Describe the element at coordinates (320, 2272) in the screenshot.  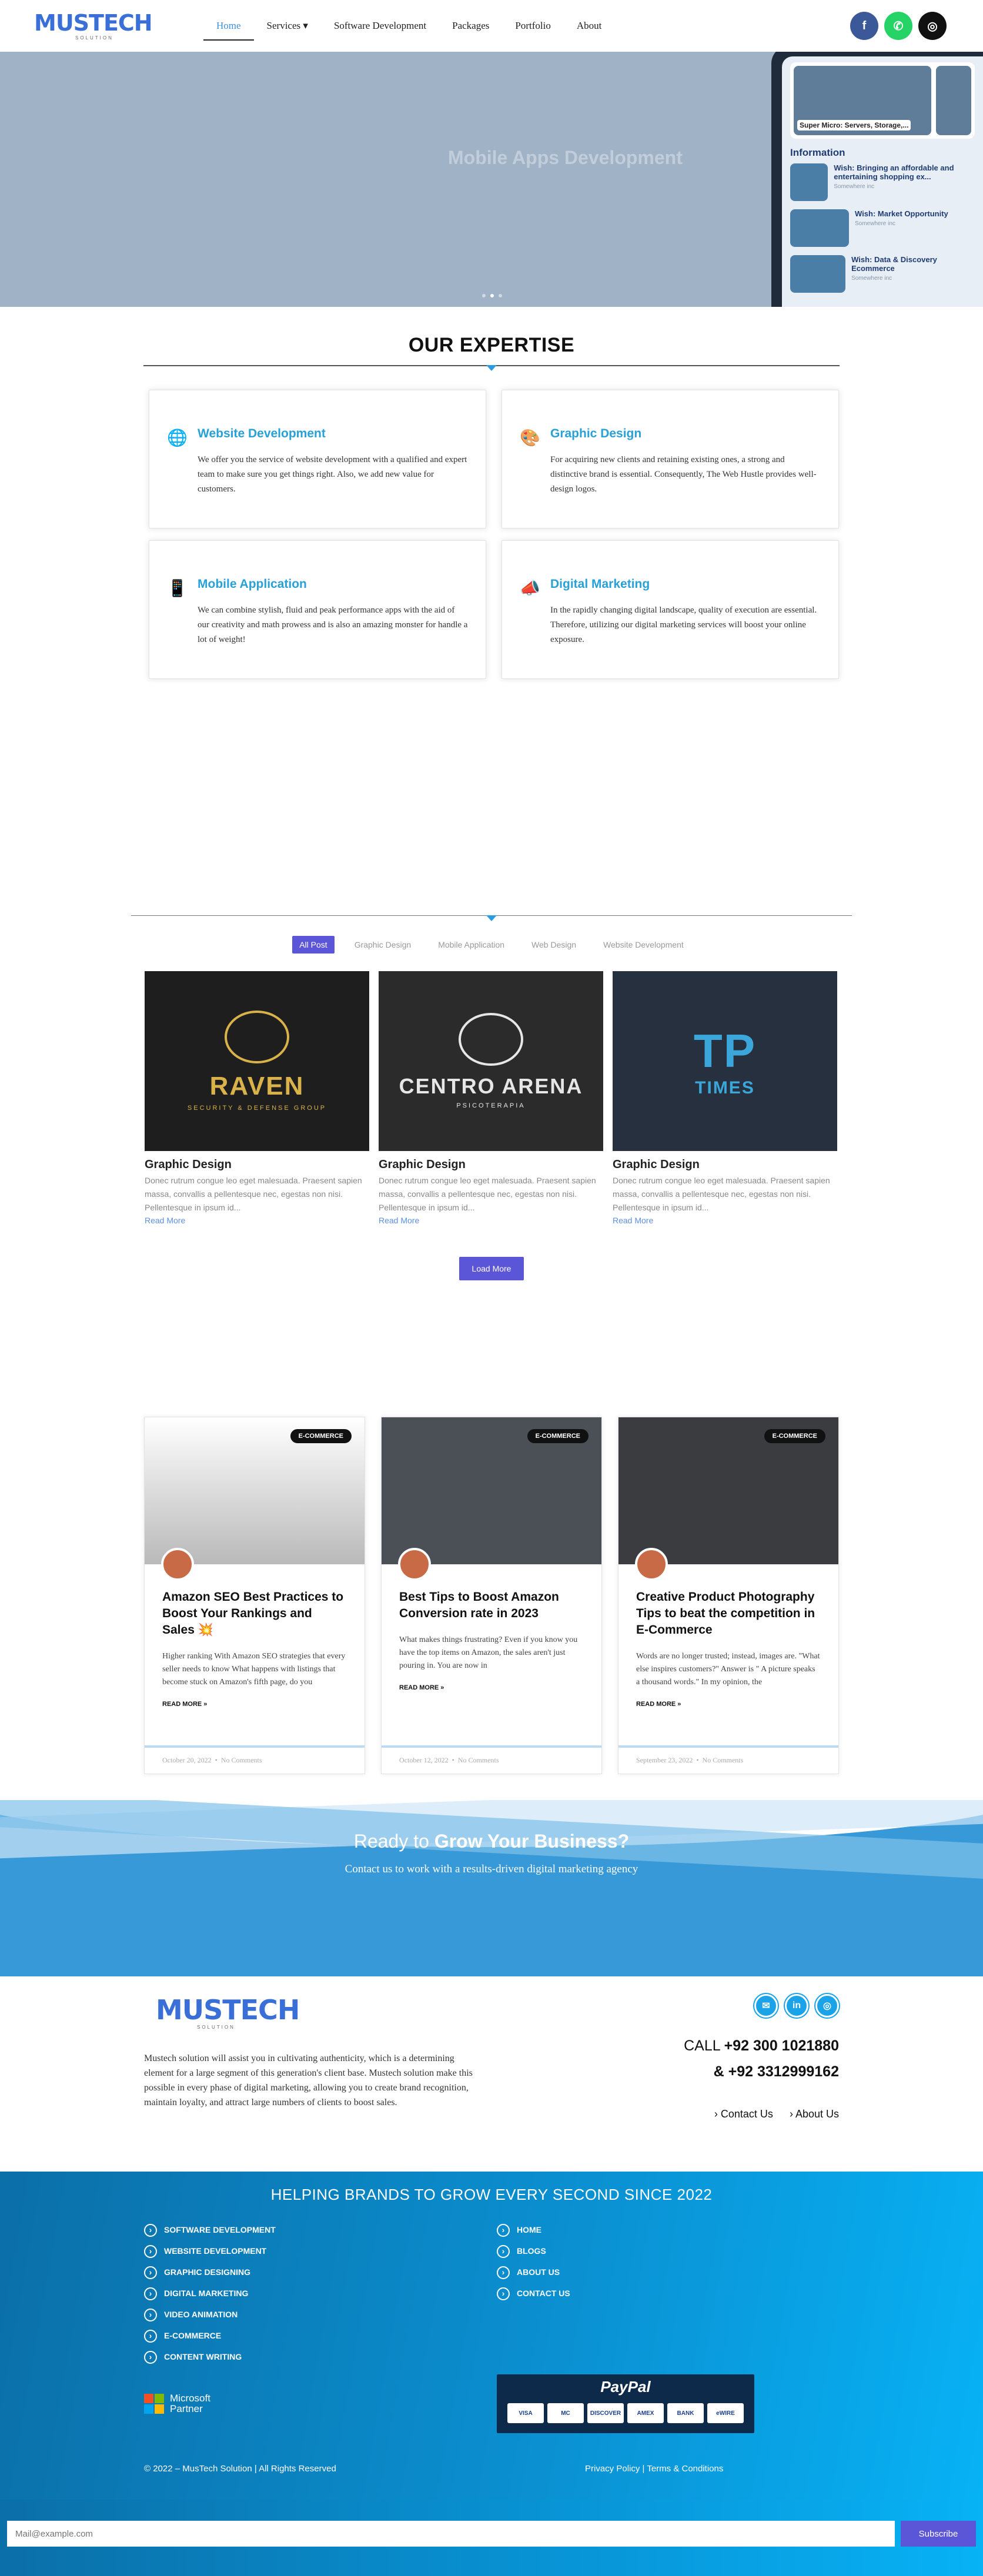
I see `footer-link: GRAPHIC DESIGNING` at that location.